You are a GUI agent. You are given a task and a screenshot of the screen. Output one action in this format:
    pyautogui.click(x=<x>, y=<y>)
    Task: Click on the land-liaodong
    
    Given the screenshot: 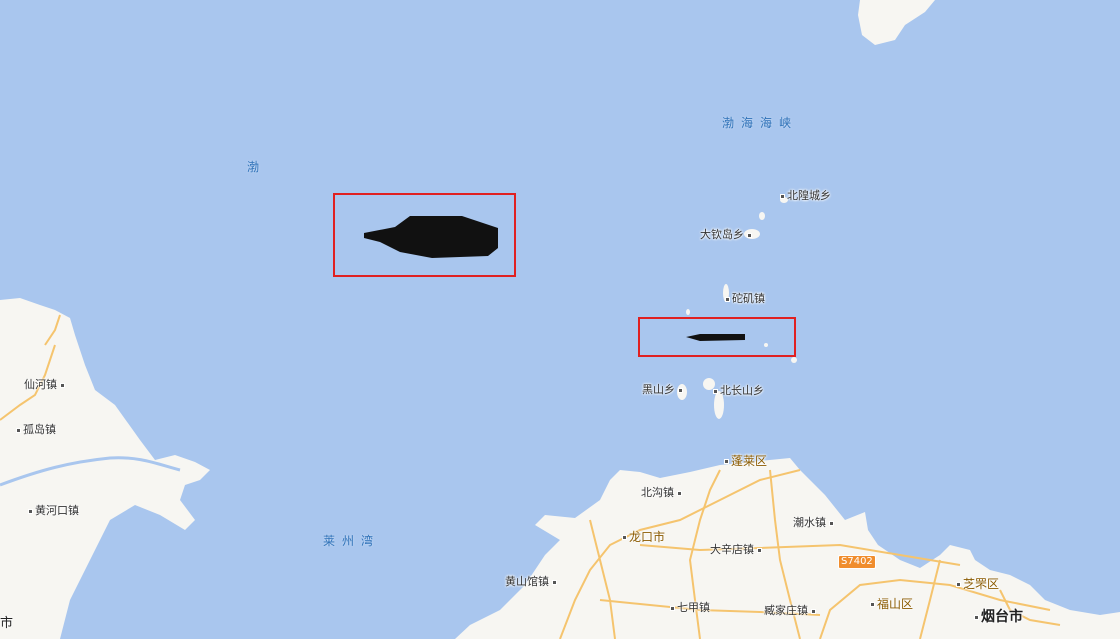 What is the action you would take?
    pyautogui.click(x=896, y=22)
    